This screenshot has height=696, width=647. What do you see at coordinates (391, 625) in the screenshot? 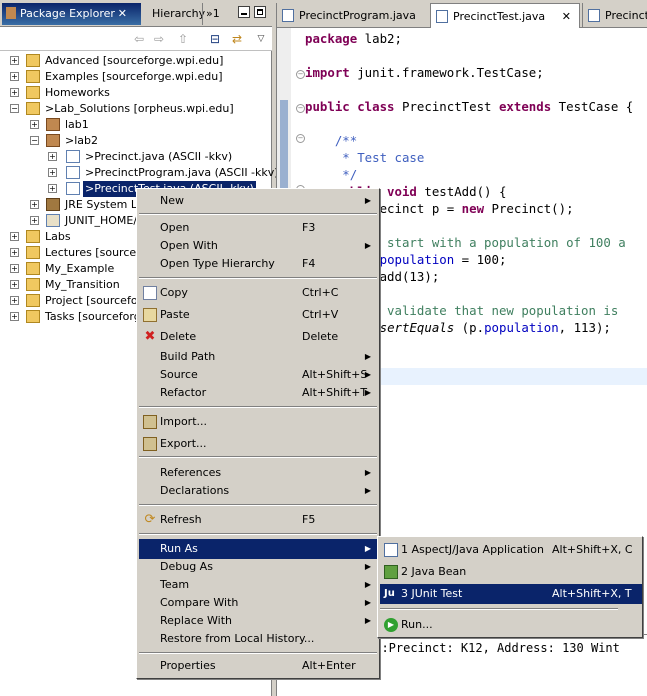
I see `run-icon: ▶` at bounding box center [391, 625].